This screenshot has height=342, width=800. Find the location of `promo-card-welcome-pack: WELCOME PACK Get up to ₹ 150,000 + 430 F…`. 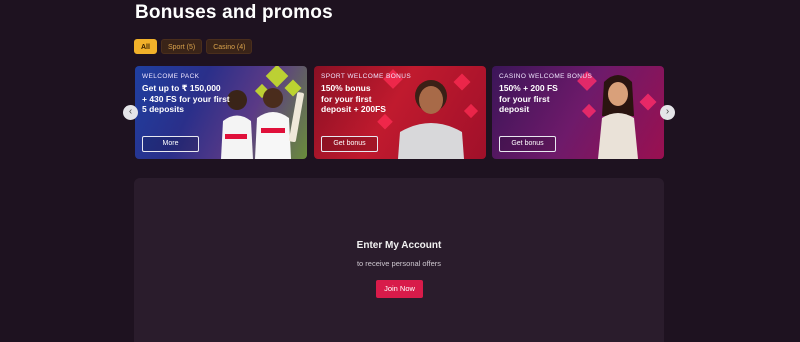

promo-card-welcome-pack: WELCOME PACK Get up to ₹ 150,000 + 430 F… is located at coordinates (221, 112).